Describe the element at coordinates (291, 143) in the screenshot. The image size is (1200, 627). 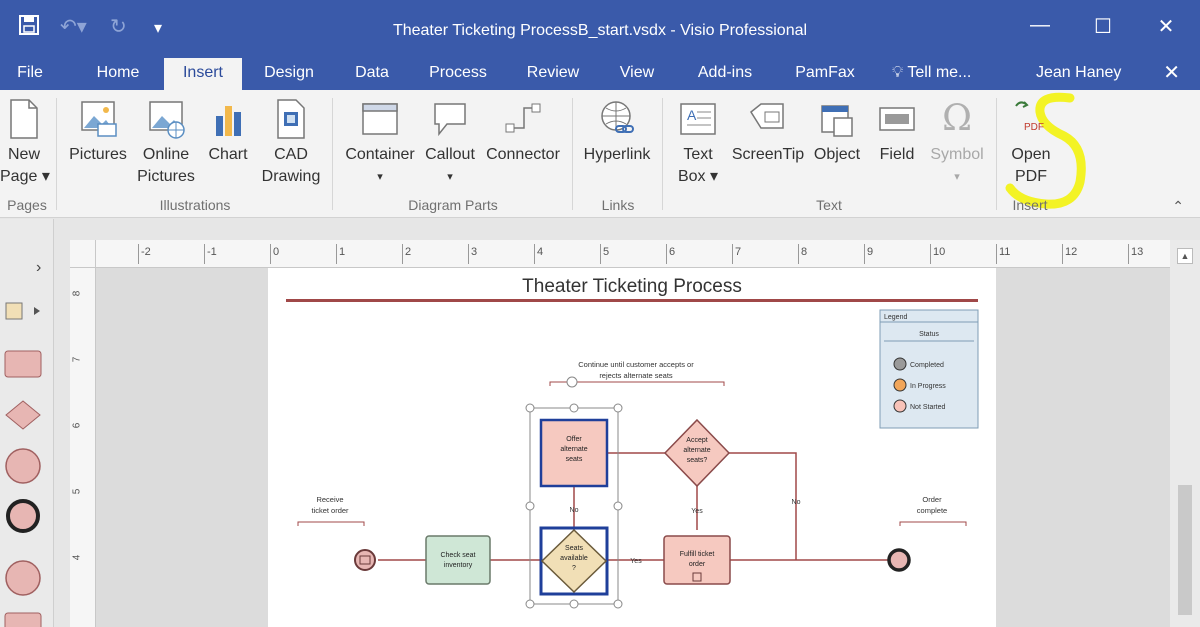
I see `cad-drawing-button: CAD Drawing` at that location.